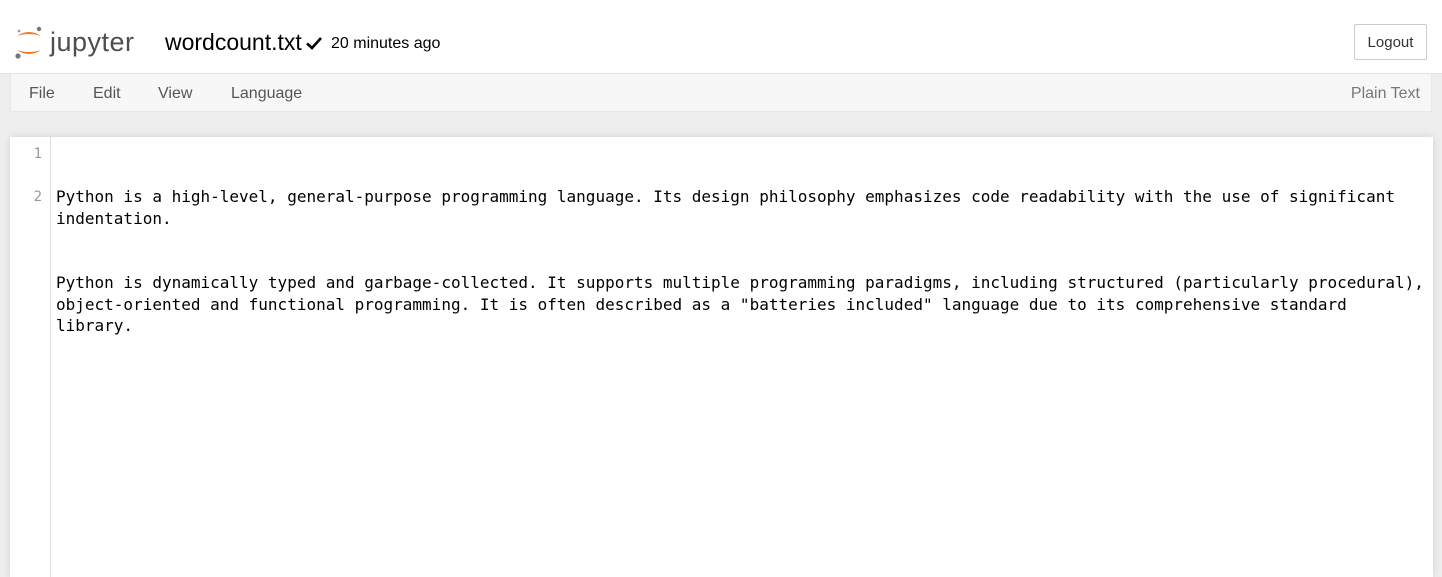 The width and height of the screenshot is (1442, 577). I want to click on line-number: 1, so click(37, 154).